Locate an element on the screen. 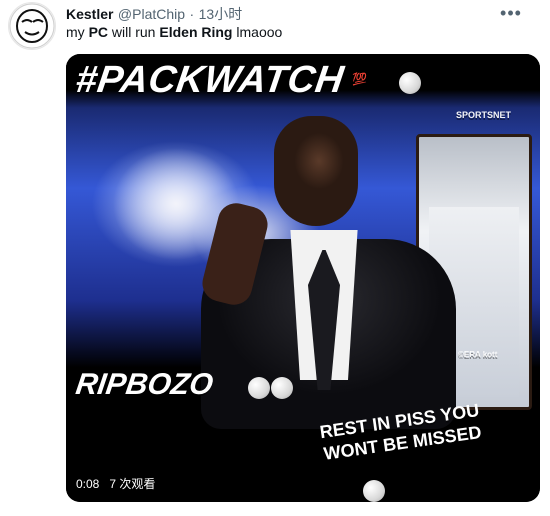  tweet-text-mid: will run is located at coordinates (134, 32).